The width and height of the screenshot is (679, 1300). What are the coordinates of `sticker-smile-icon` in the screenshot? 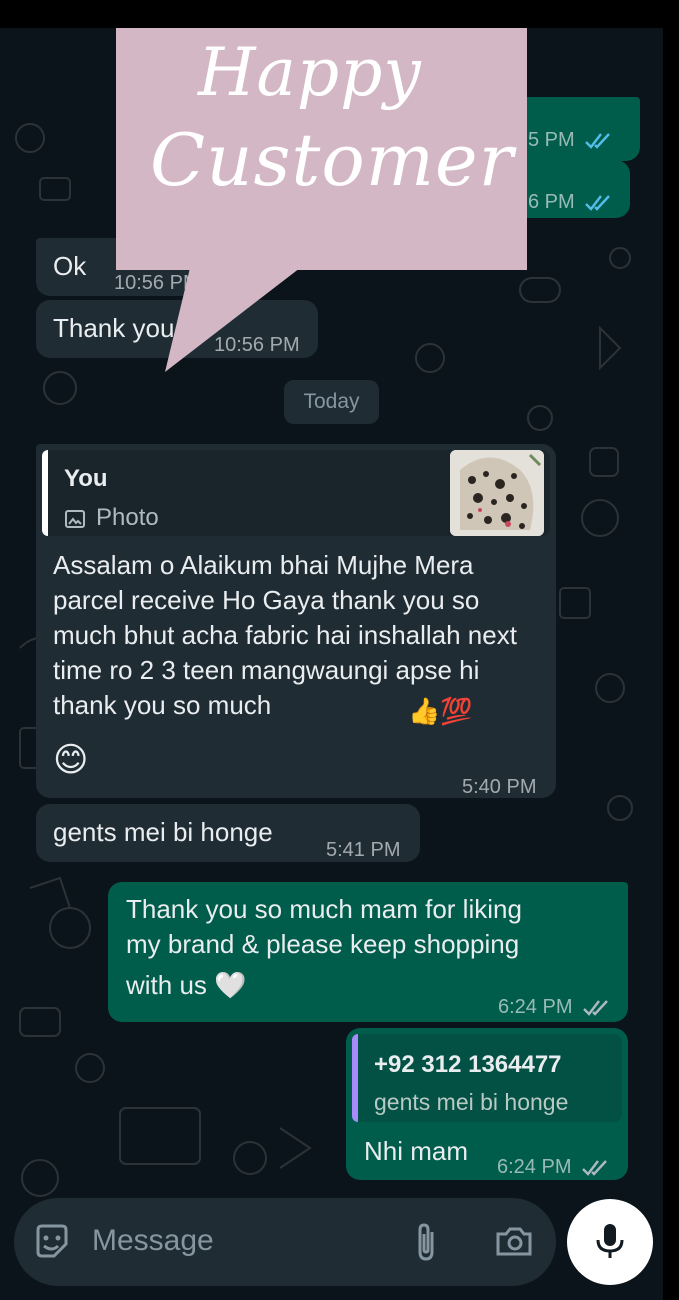 It's located at (52, 1244).